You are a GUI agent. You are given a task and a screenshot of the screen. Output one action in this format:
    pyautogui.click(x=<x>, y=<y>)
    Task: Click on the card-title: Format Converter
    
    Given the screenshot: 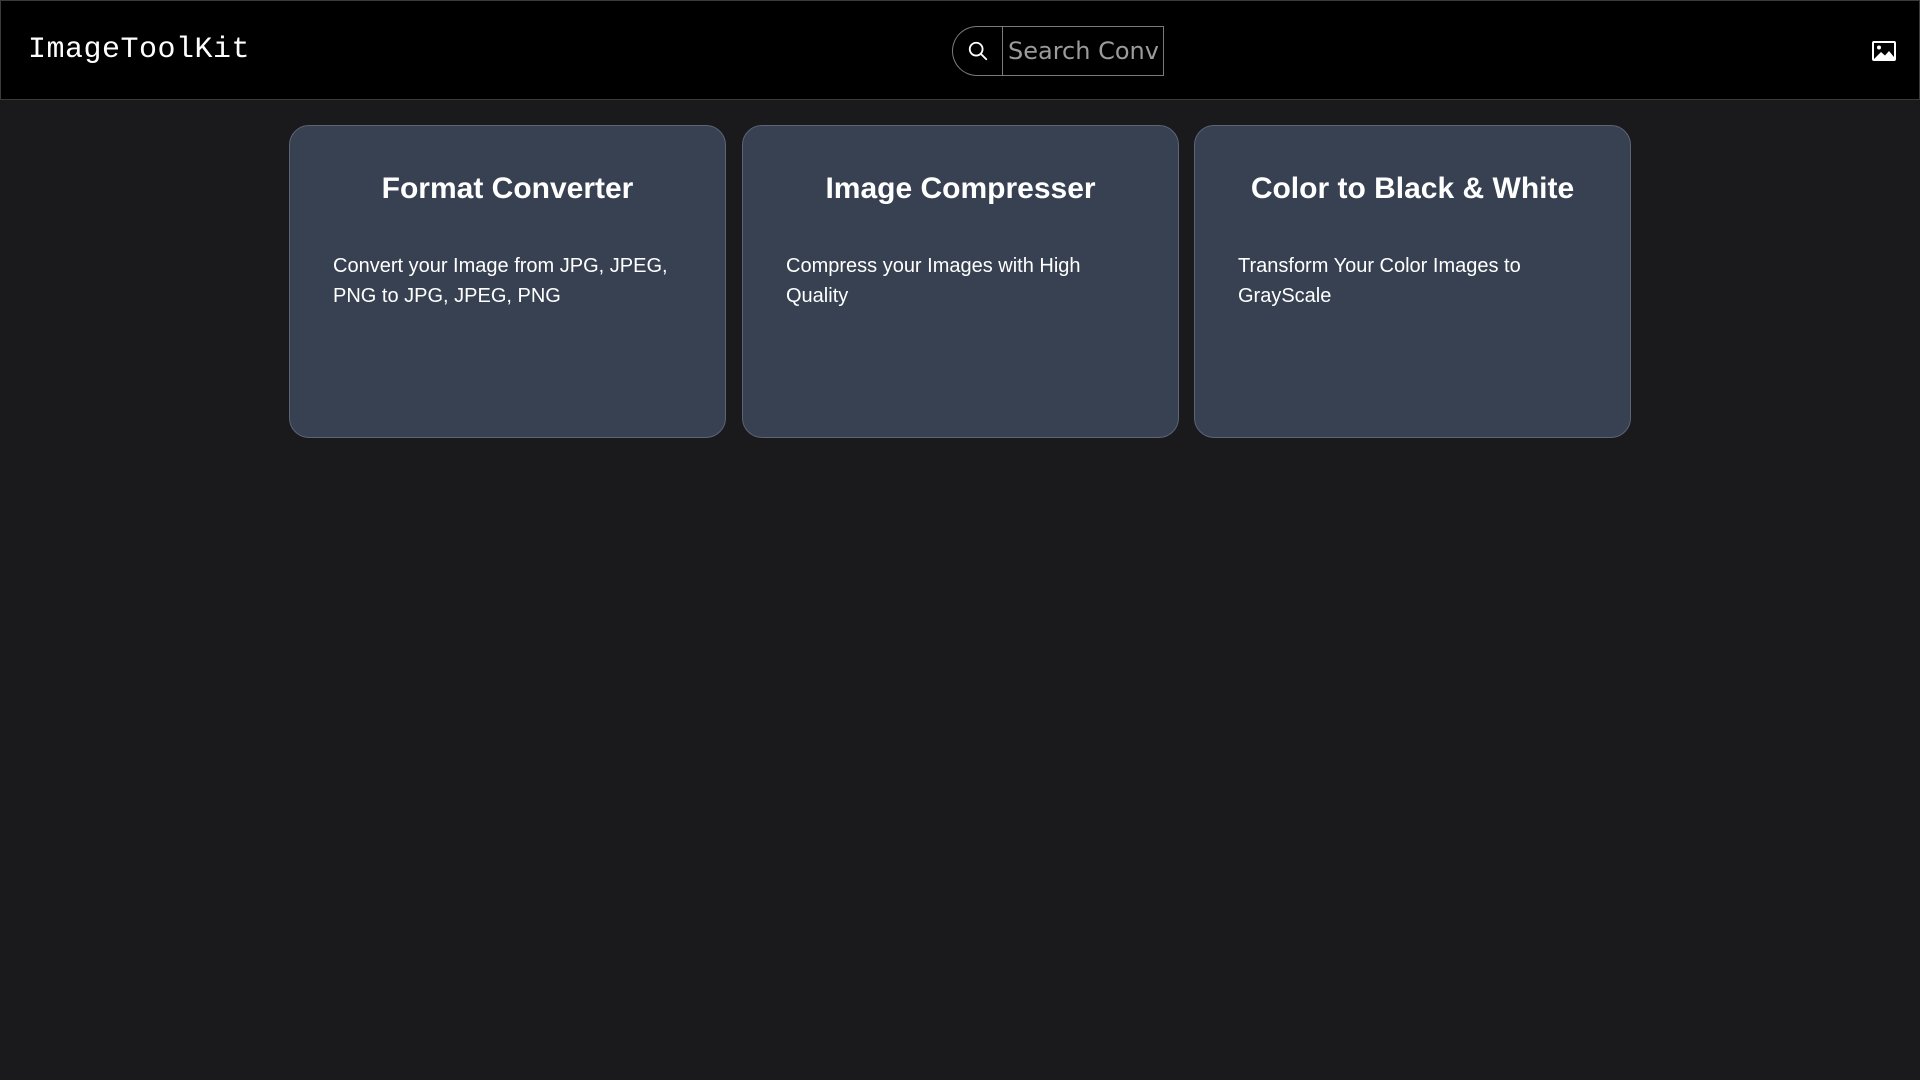 What is the action you would take?
    pyautogui.click(x=507, y=188)
    